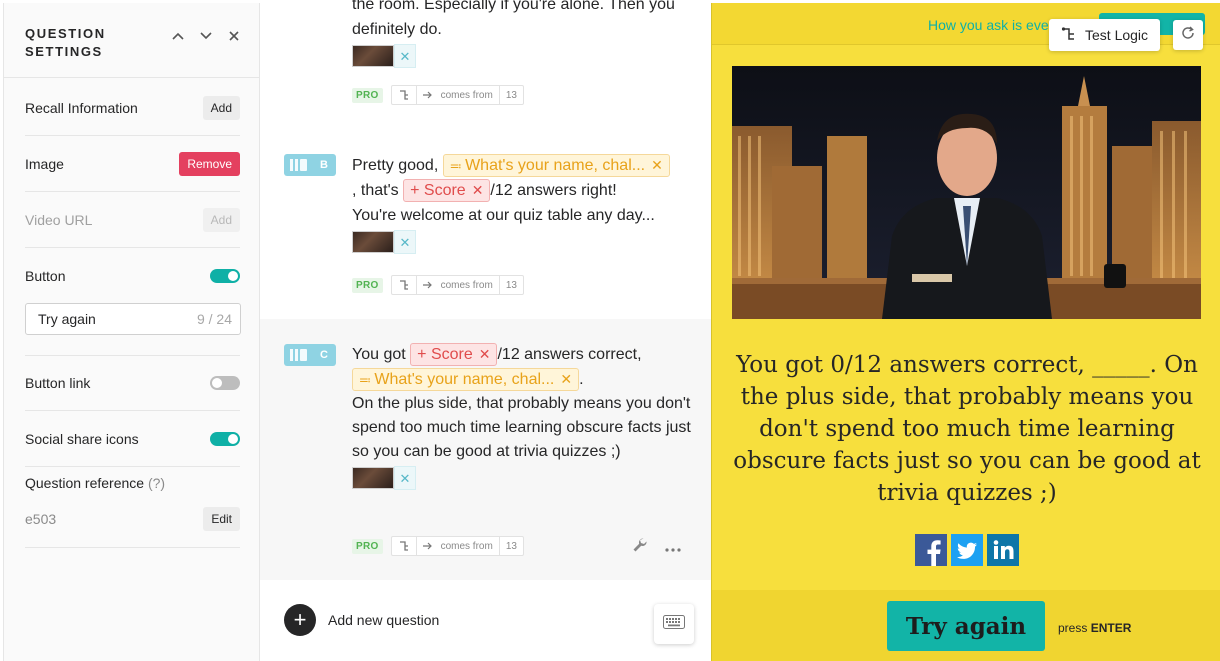 This screenshot has height=661, width=1220. What do you see at coordinates (225, 276) in the screenshot?
I see `button-toggle` at bounding box center [225, 276].